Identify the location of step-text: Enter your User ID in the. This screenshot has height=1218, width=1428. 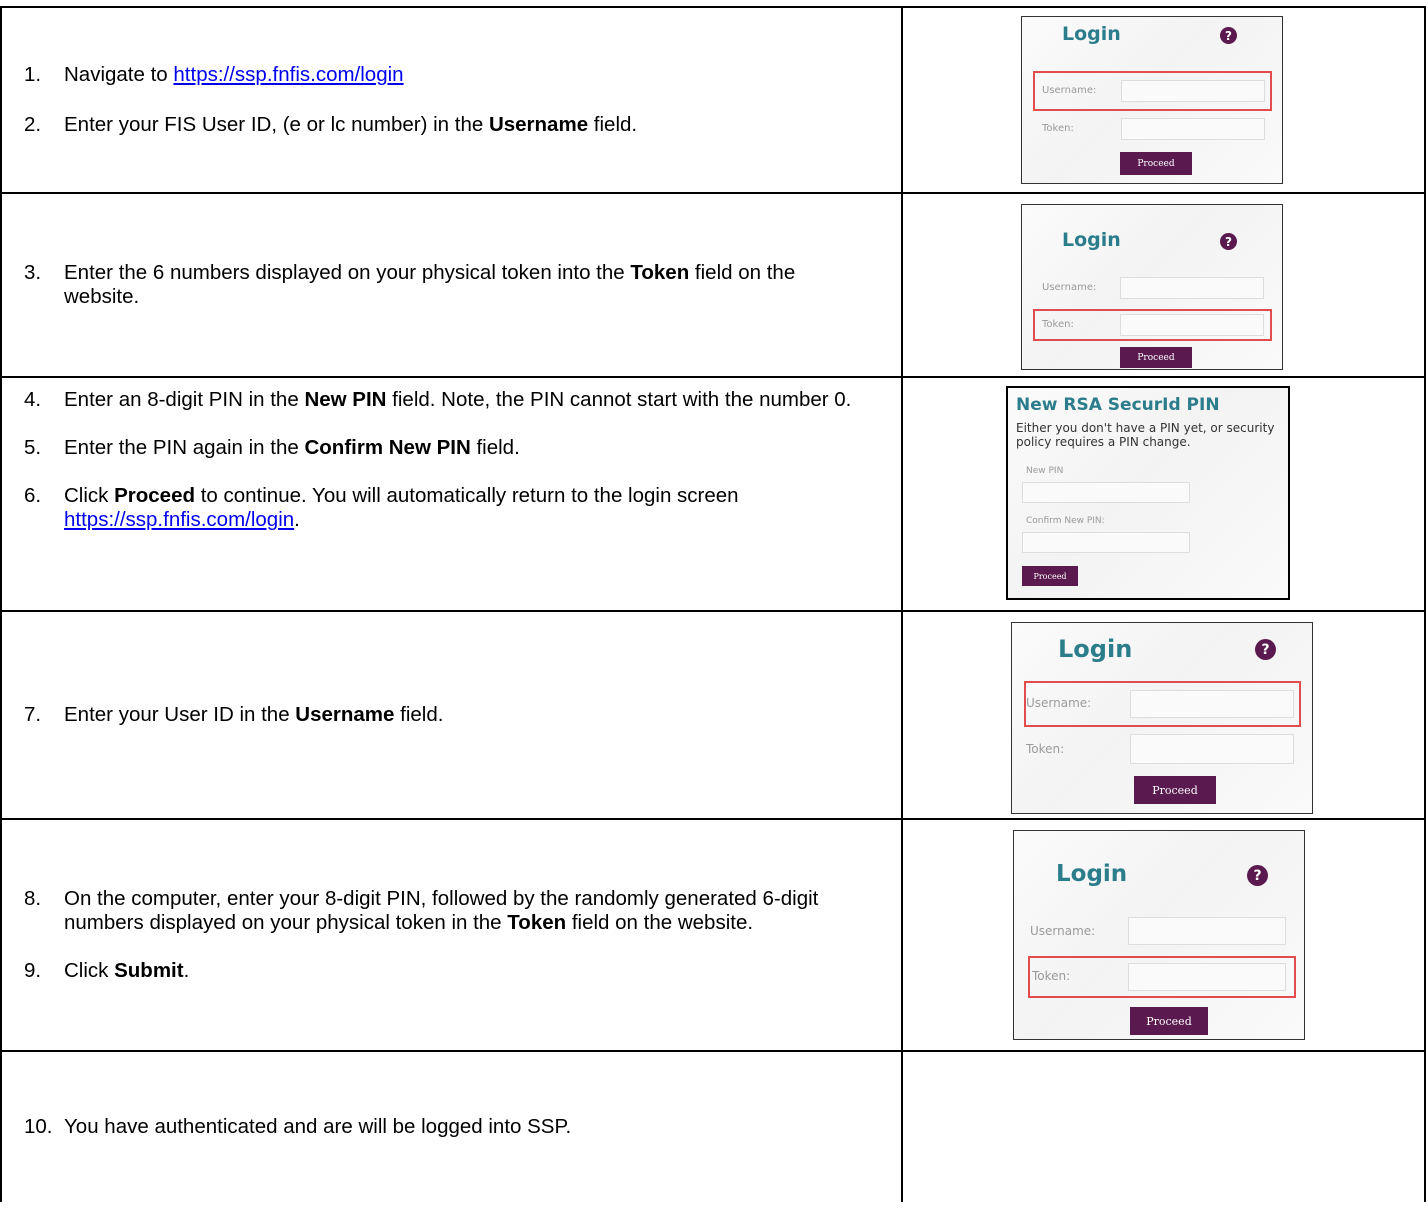
(180, 714).